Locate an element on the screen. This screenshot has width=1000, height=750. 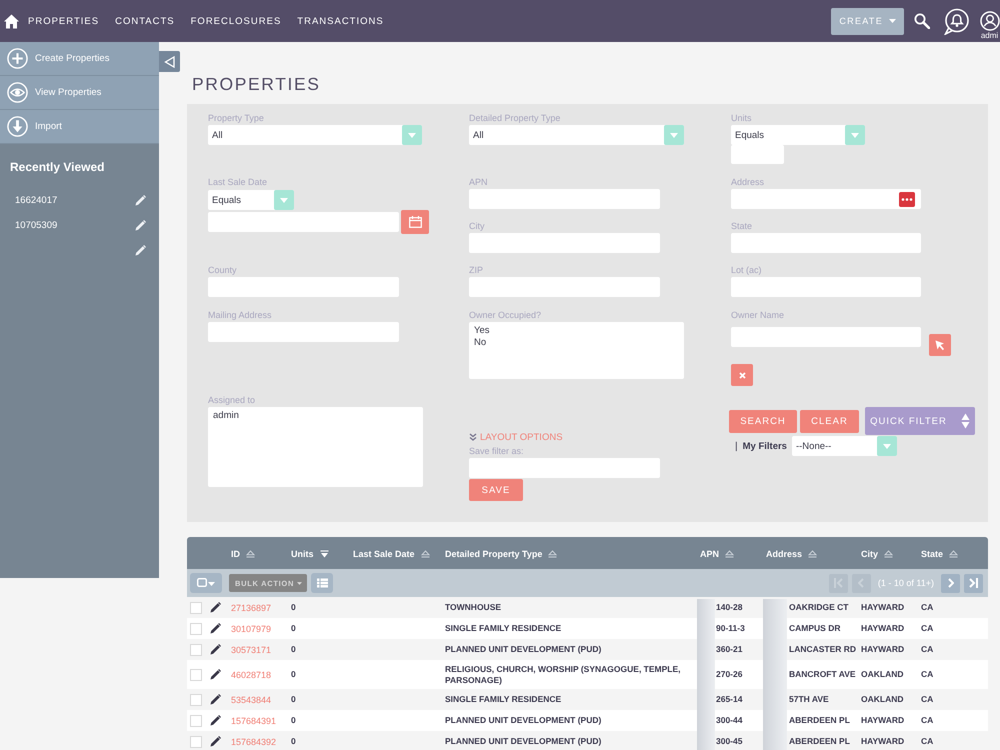
column-header: APN is located at coordinates (715, 554).